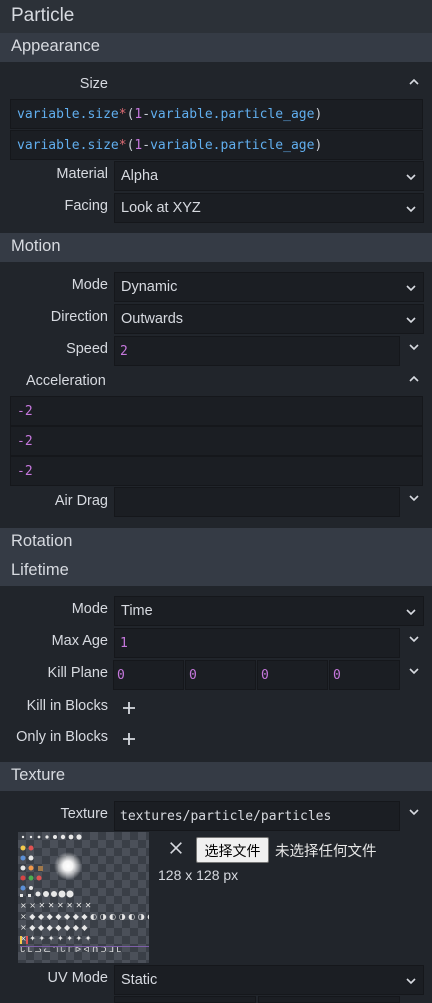 This screenshot has height=1003, width=432. I want to click on texture-dimensions: 128 x 128 px, so click(198, 875).